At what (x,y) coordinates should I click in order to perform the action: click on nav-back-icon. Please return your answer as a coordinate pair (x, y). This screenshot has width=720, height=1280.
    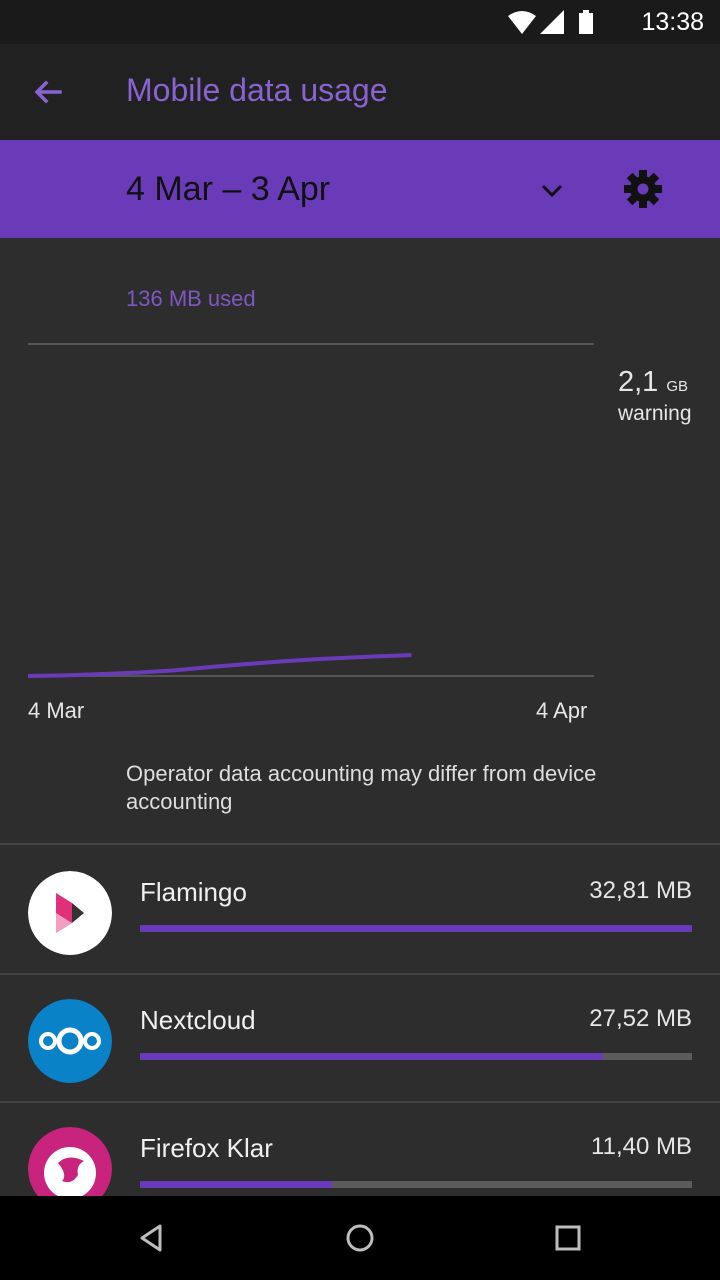
    Looking at the image, I should click on (152, 1238).